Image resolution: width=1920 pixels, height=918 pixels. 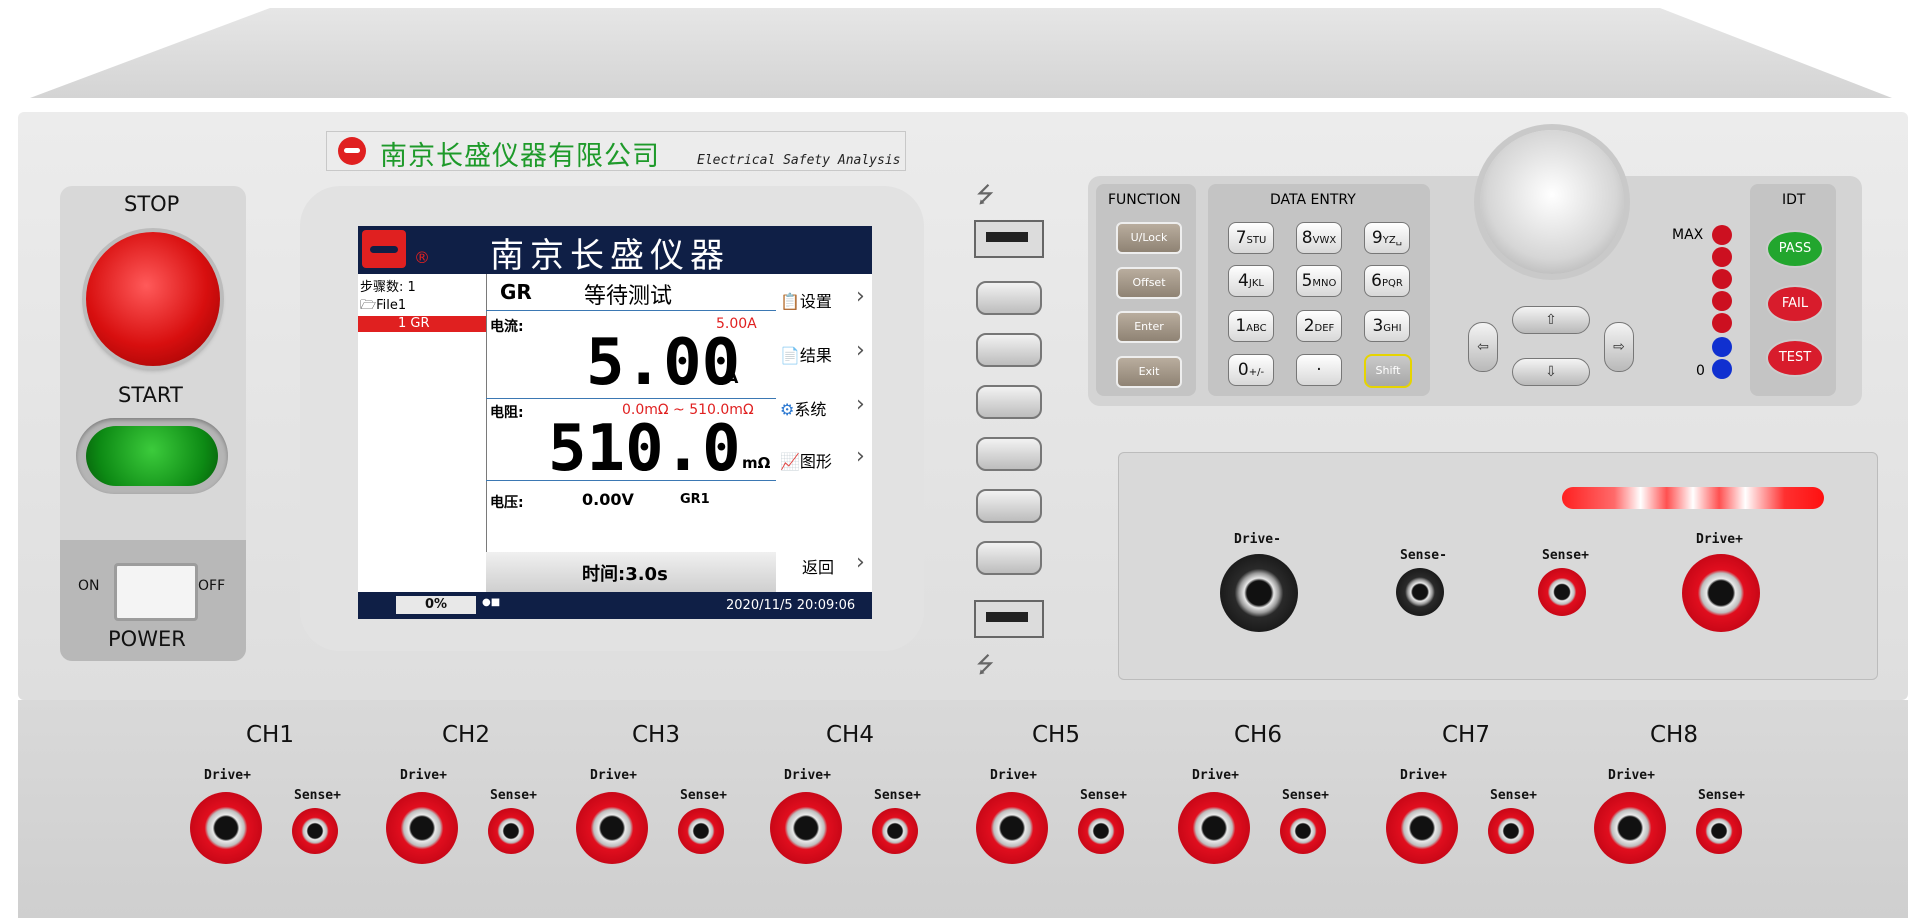 What do you see at coordinates (1420, 592) in the screenshot?
I see `sense-minus-terminal` at bounding box center [1420, 592].